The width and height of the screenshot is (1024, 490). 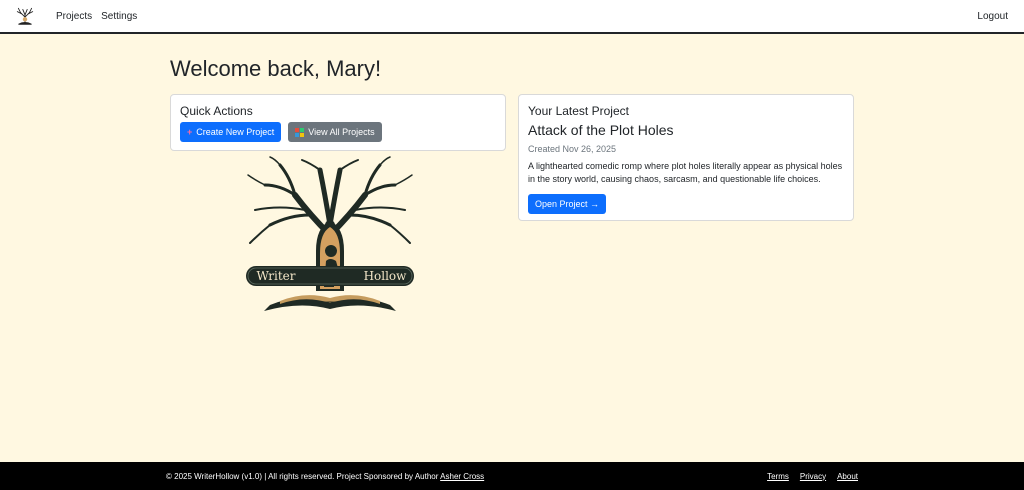 What do you see at coordinates (300, 132) in the screenshot?
I see `books-icon` at bounding box center [300, 132].